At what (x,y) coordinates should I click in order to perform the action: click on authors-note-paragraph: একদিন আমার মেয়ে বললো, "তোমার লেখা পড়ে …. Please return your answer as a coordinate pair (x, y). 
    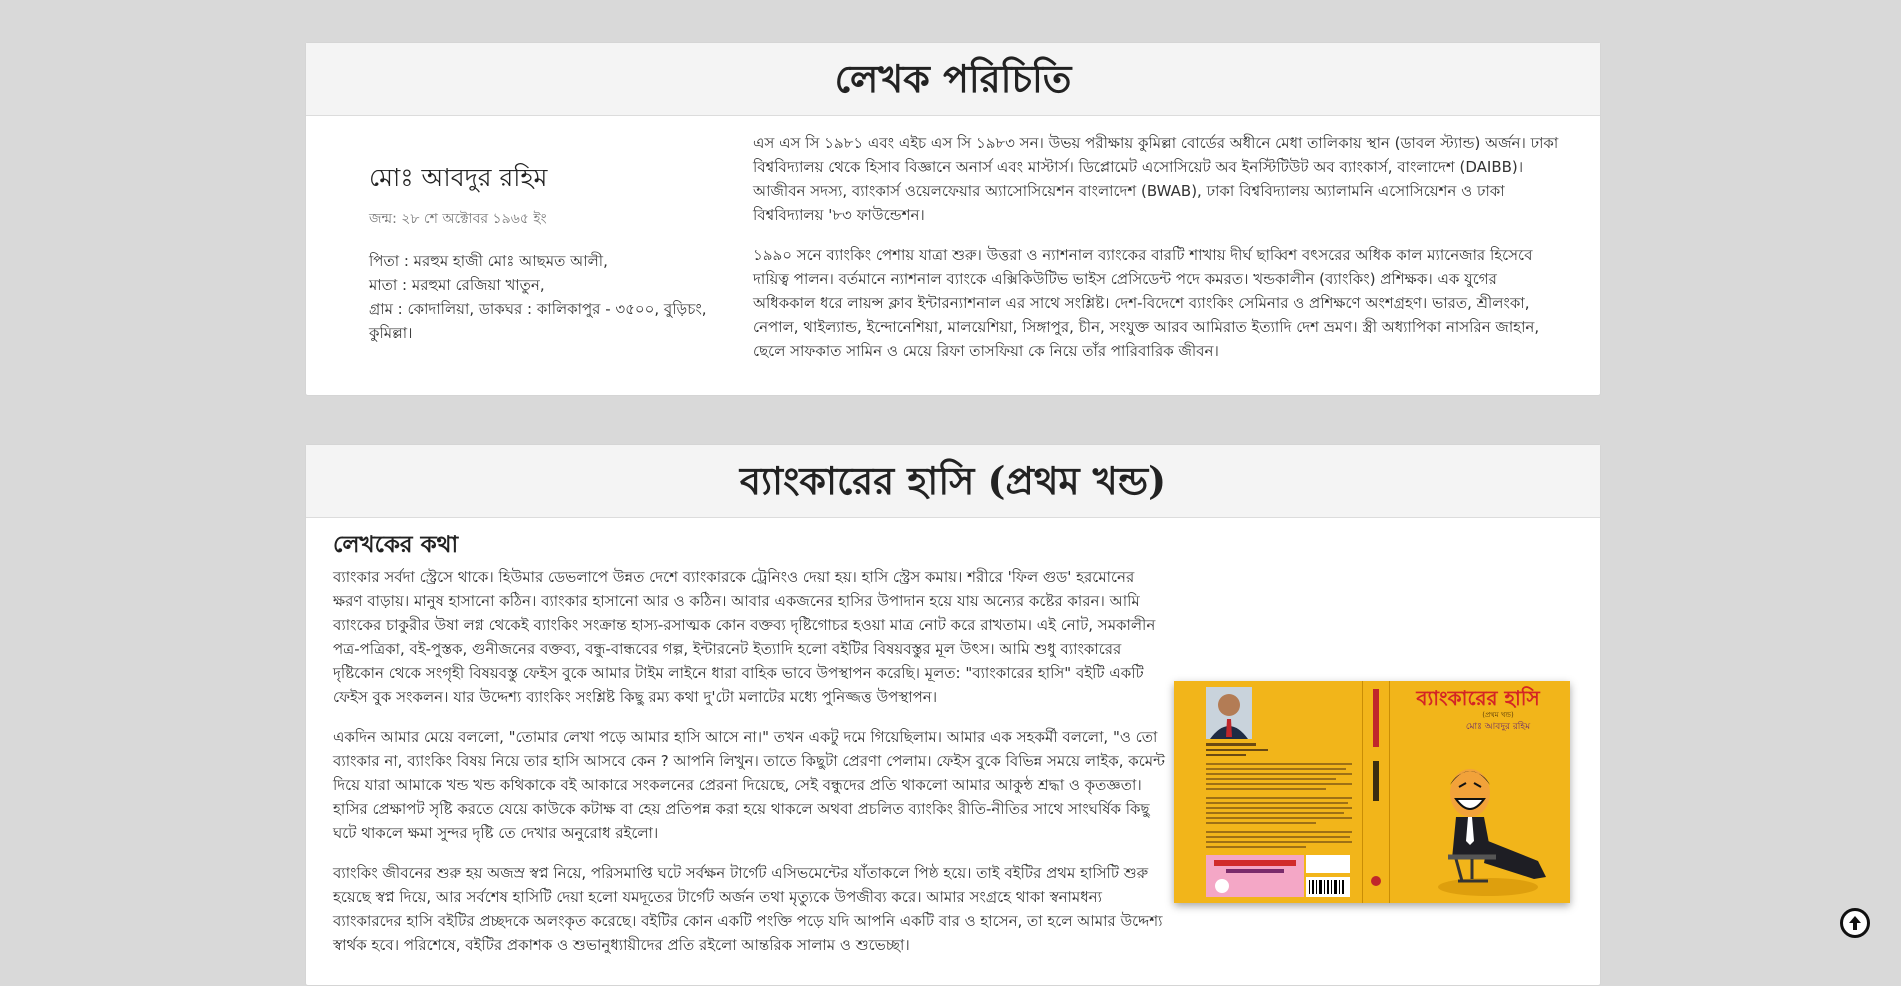
    Looking at the image, I should click on (749, 785).